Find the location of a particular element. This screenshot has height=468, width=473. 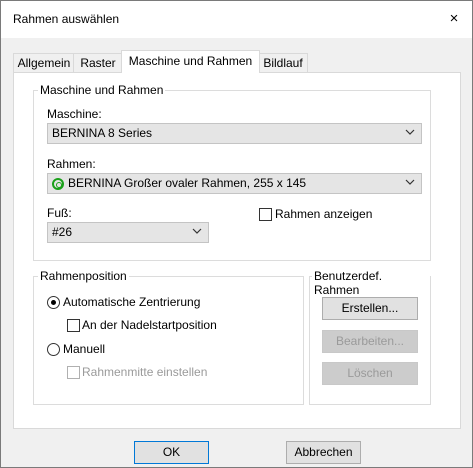

tab-scrolling: Bildlauf is located at coordinates (283, 62).